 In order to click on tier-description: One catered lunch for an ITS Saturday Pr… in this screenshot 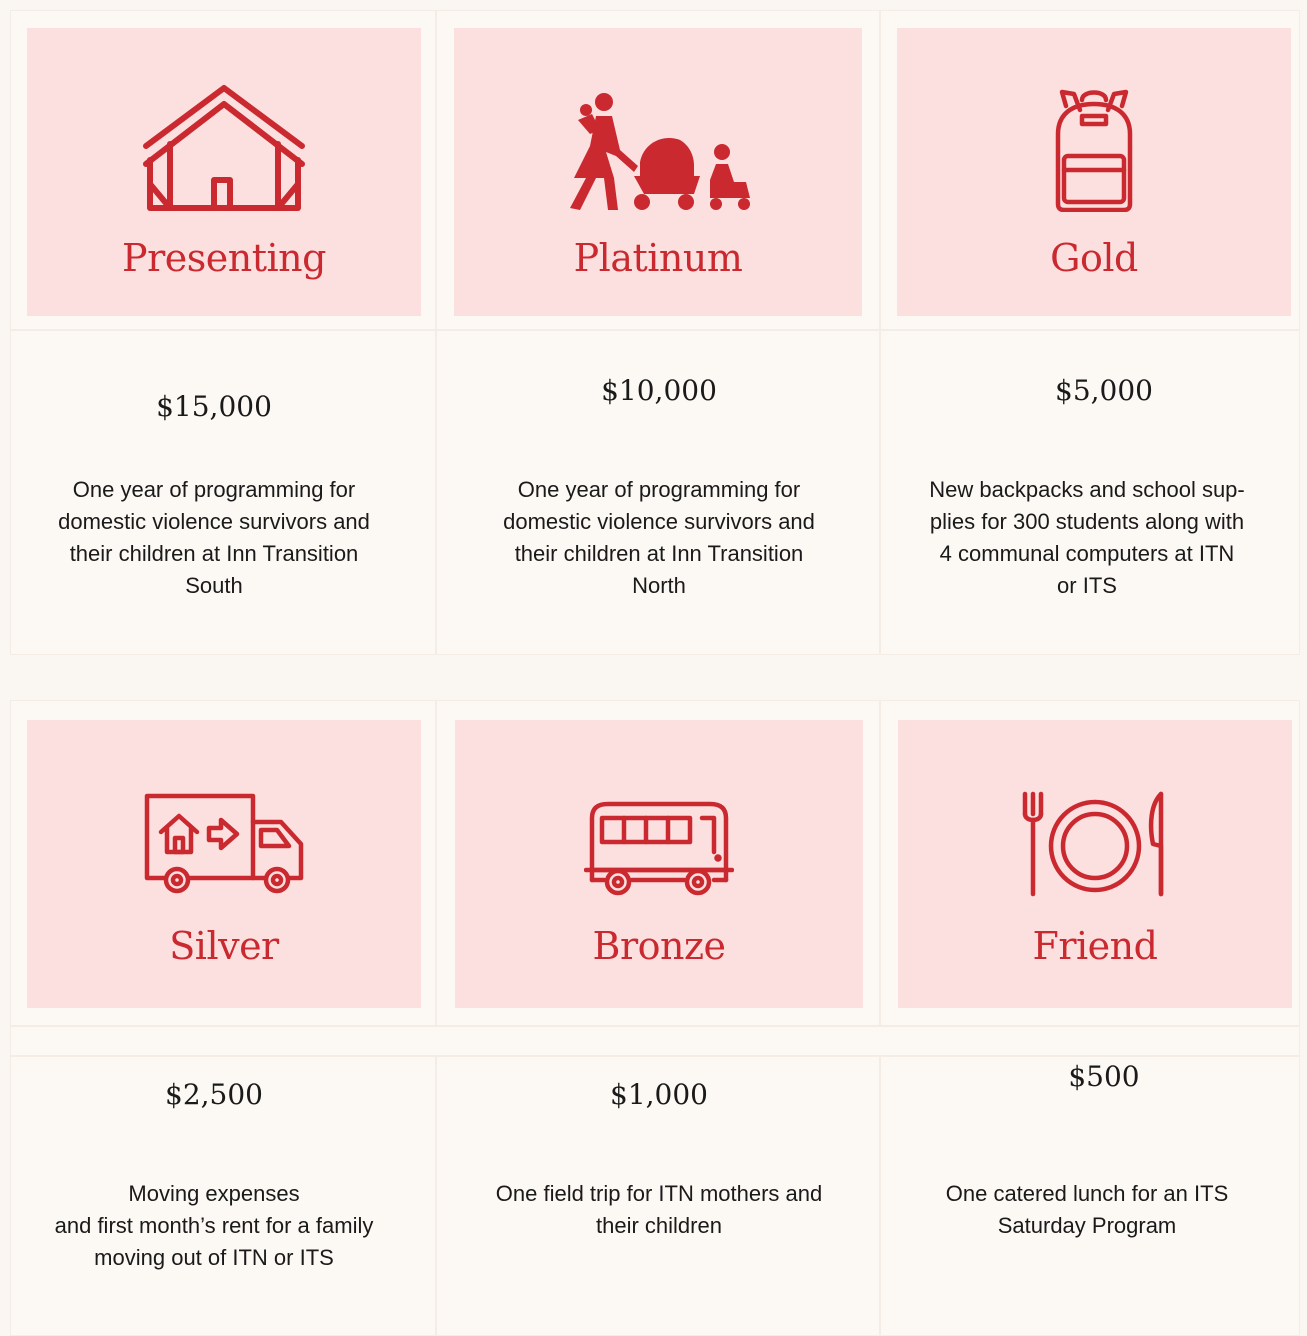, I will do `click(1087, 1209)`.